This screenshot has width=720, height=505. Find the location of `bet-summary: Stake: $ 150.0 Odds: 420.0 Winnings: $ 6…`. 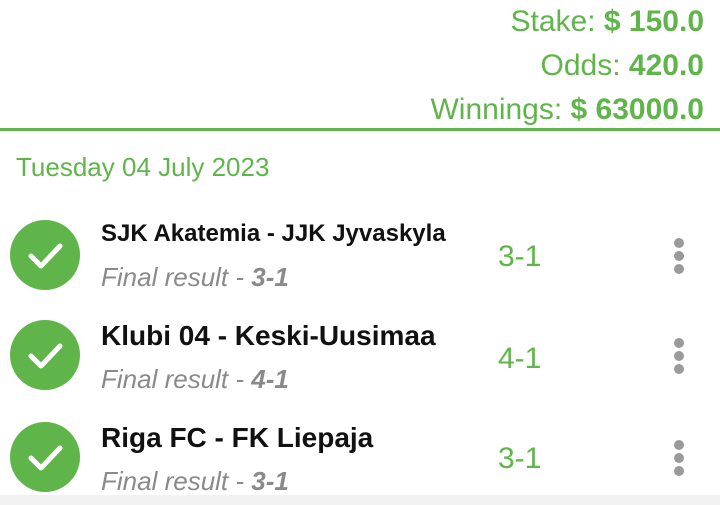

bet-summary: Stake: $ 150.0 Odds: 420.0 Winnings: $ 6… is located at coordinates (567, 66).